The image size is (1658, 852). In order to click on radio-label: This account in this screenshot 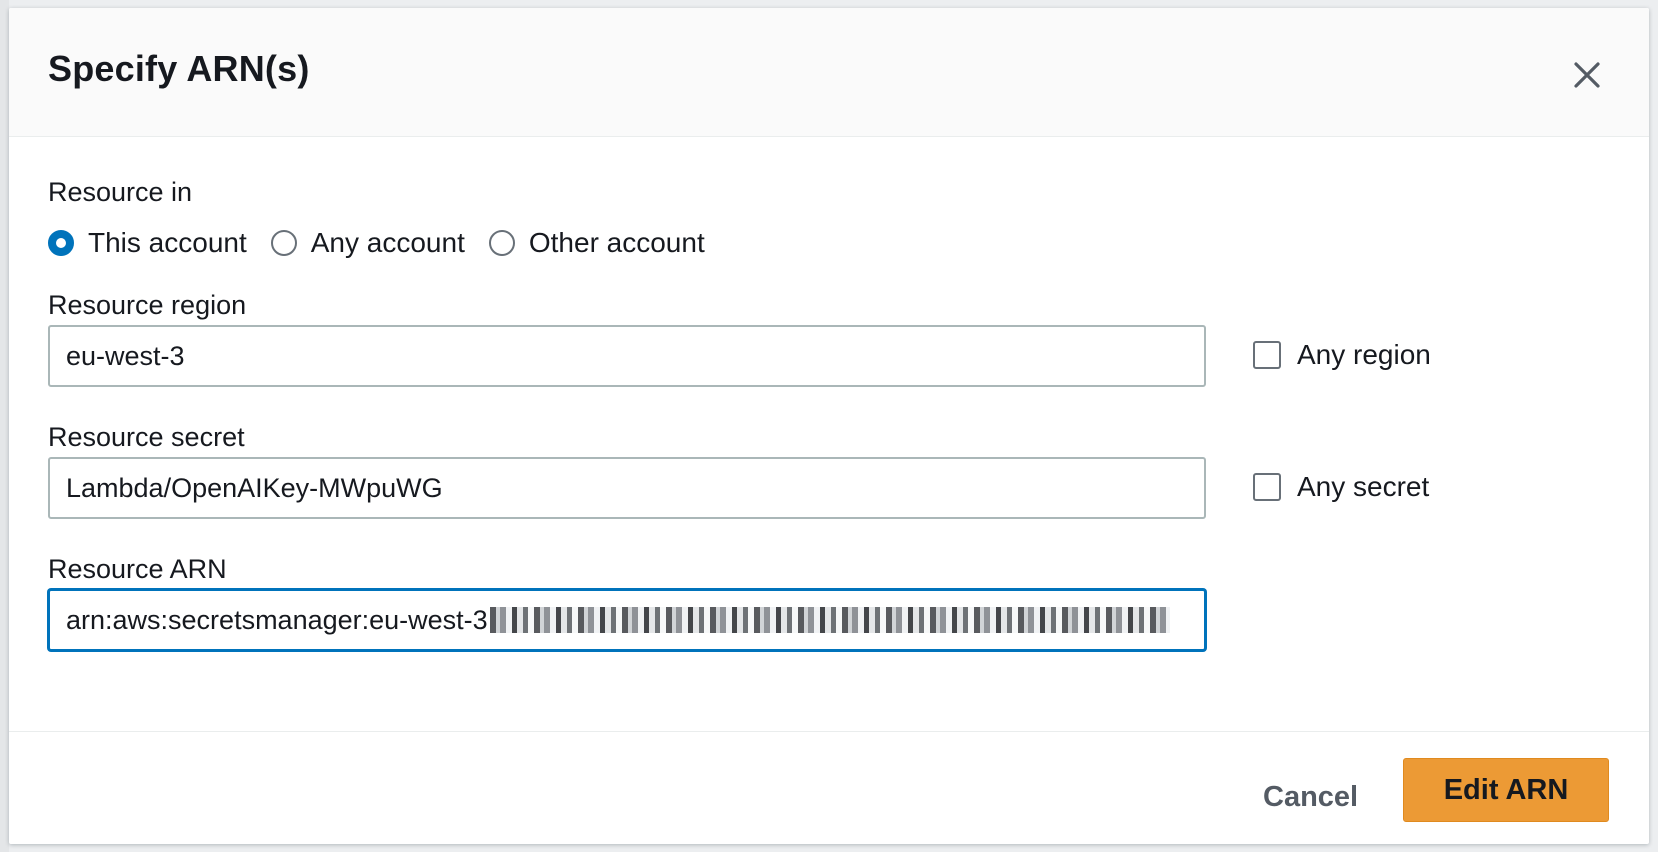, I will do `click(167, 242)`.